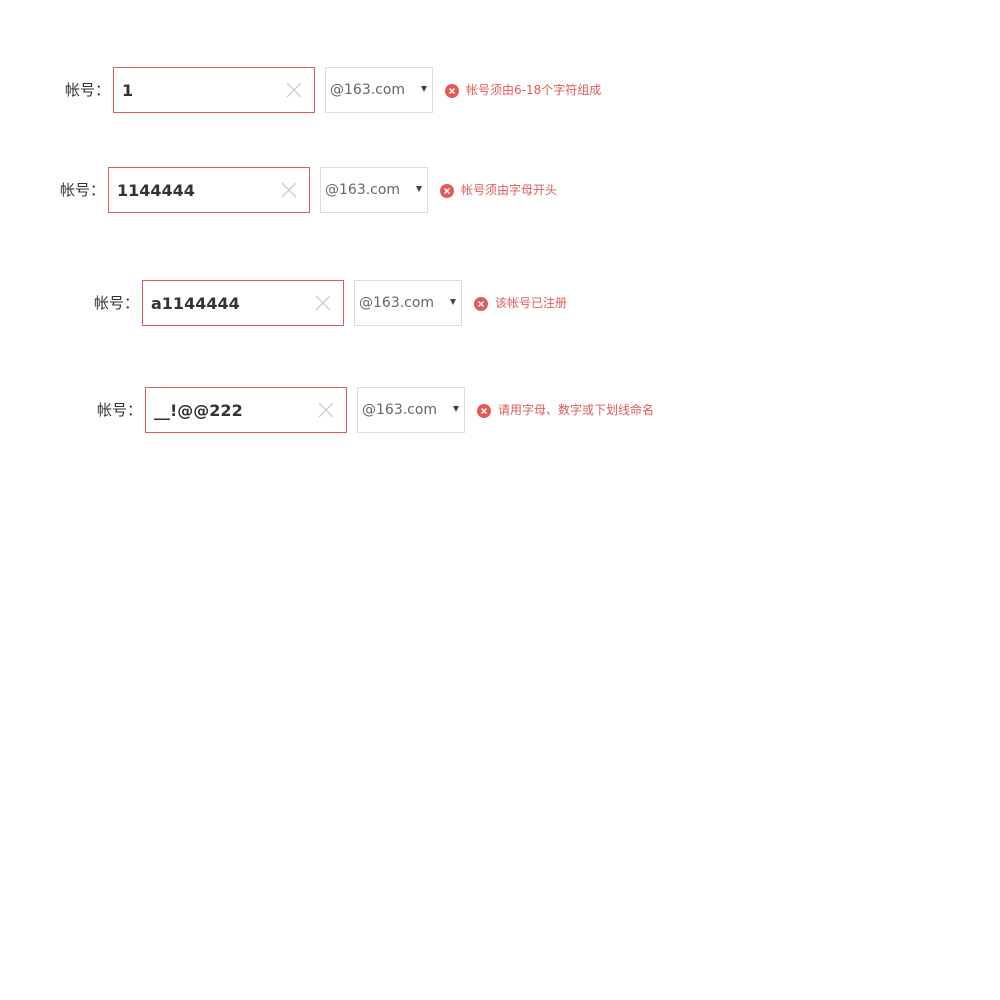 Image resolution: width=1000 pixels, height=1000 pixels. I want to click on account-input: a1144444, so click(243, 303).